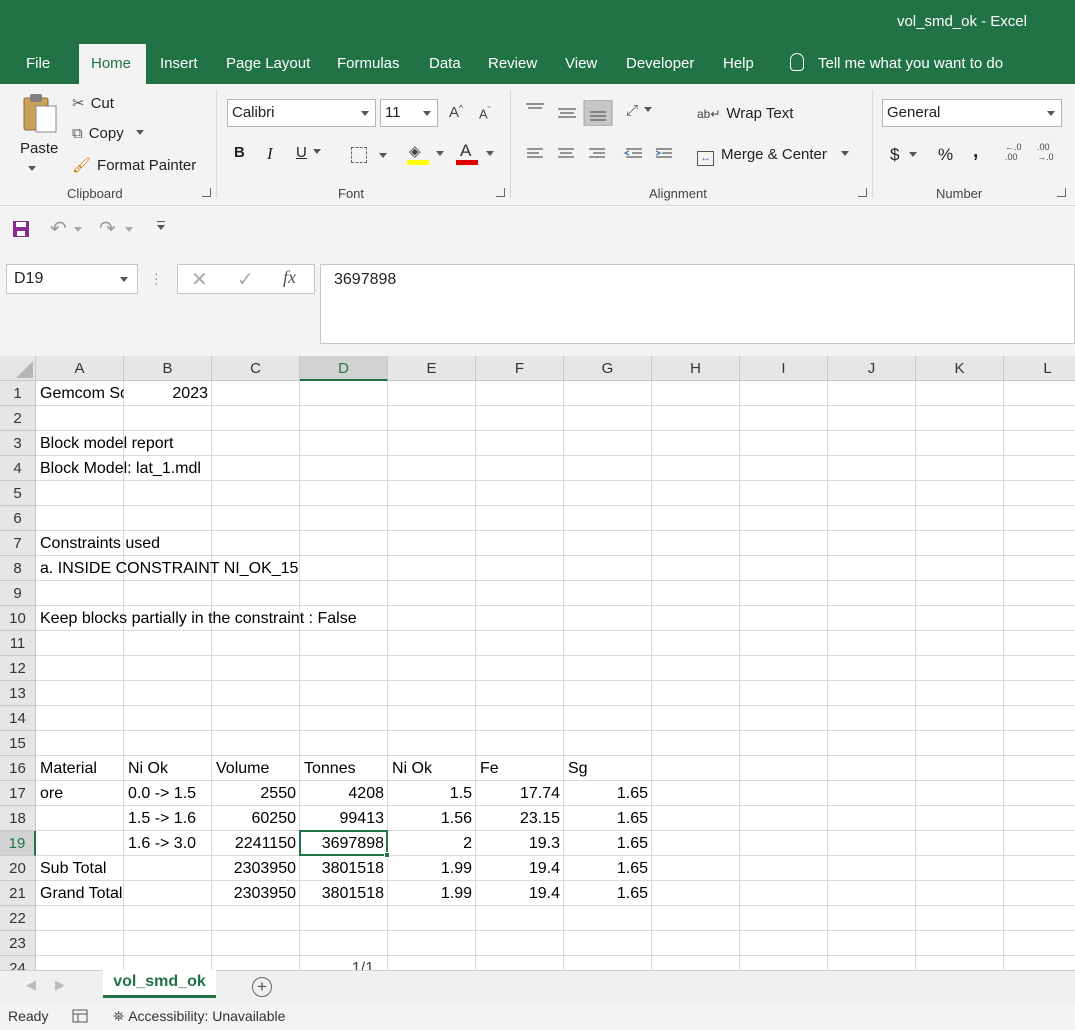 This screenshot has height=1030, width=1075. Describe the element at coordinates (1039, 368) in the screenshot. I see `column-header-l: L` at that location.